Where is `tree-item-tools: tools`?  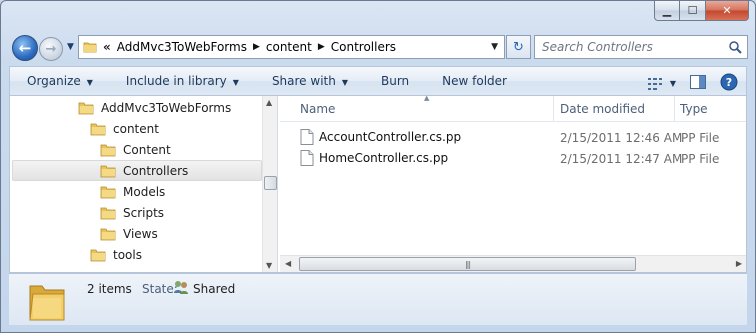
tree-item-tools: tools is located at coordinates (116, 254).